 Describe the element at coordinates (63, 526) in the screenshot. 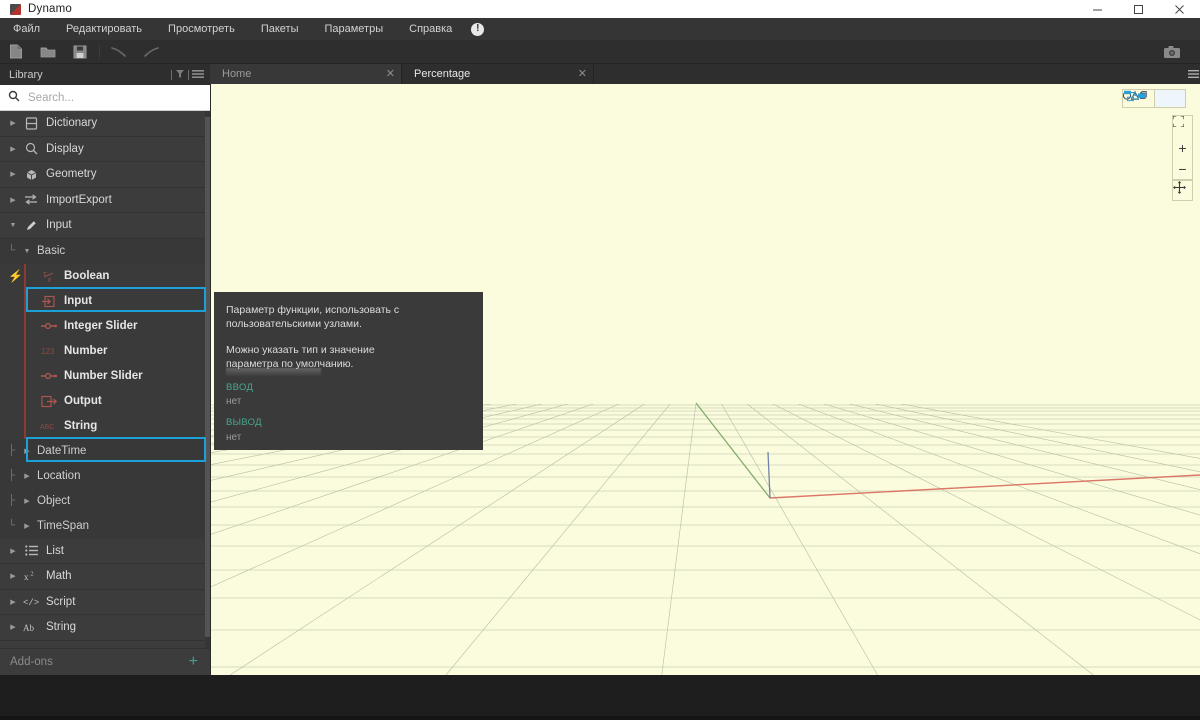

I see `sidebar-subgroup-label: TimeSpan` at that location.